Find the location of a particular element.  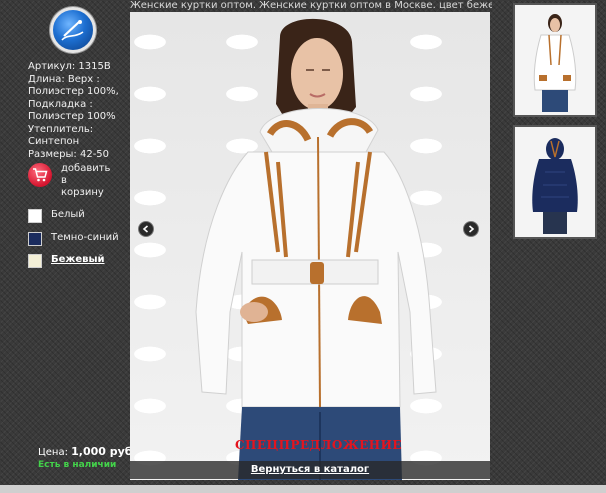

spec-line: Синтепон is located at coordinates (54, 141).